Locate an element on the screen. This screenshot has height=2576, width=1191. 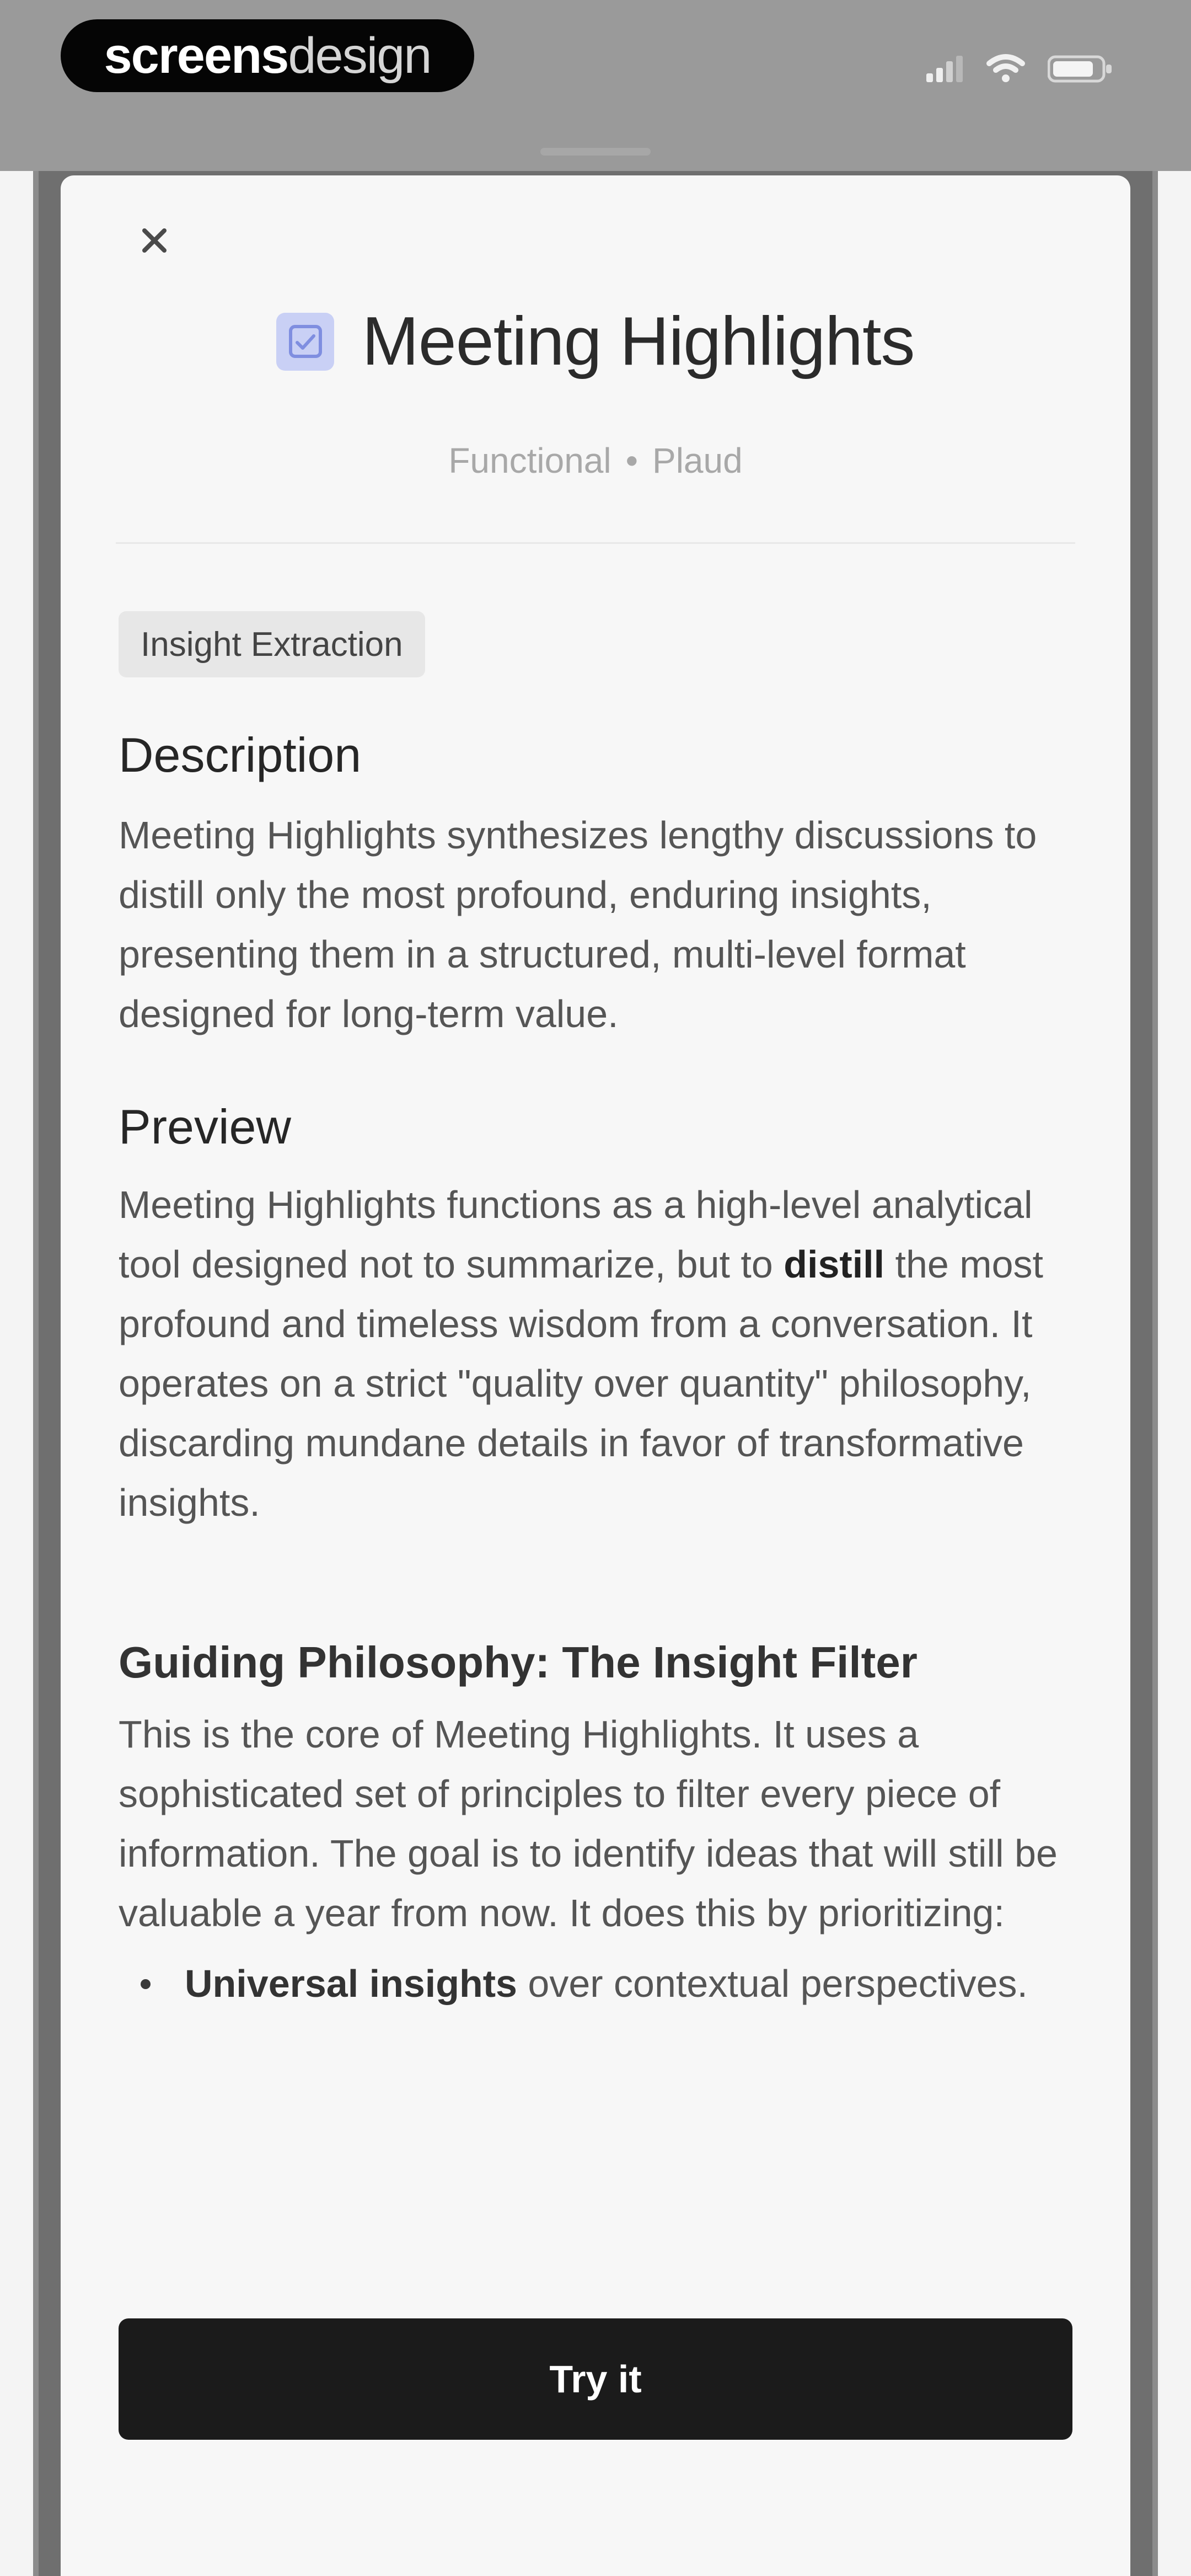
status-icons is located at coordinates (1019, 68).